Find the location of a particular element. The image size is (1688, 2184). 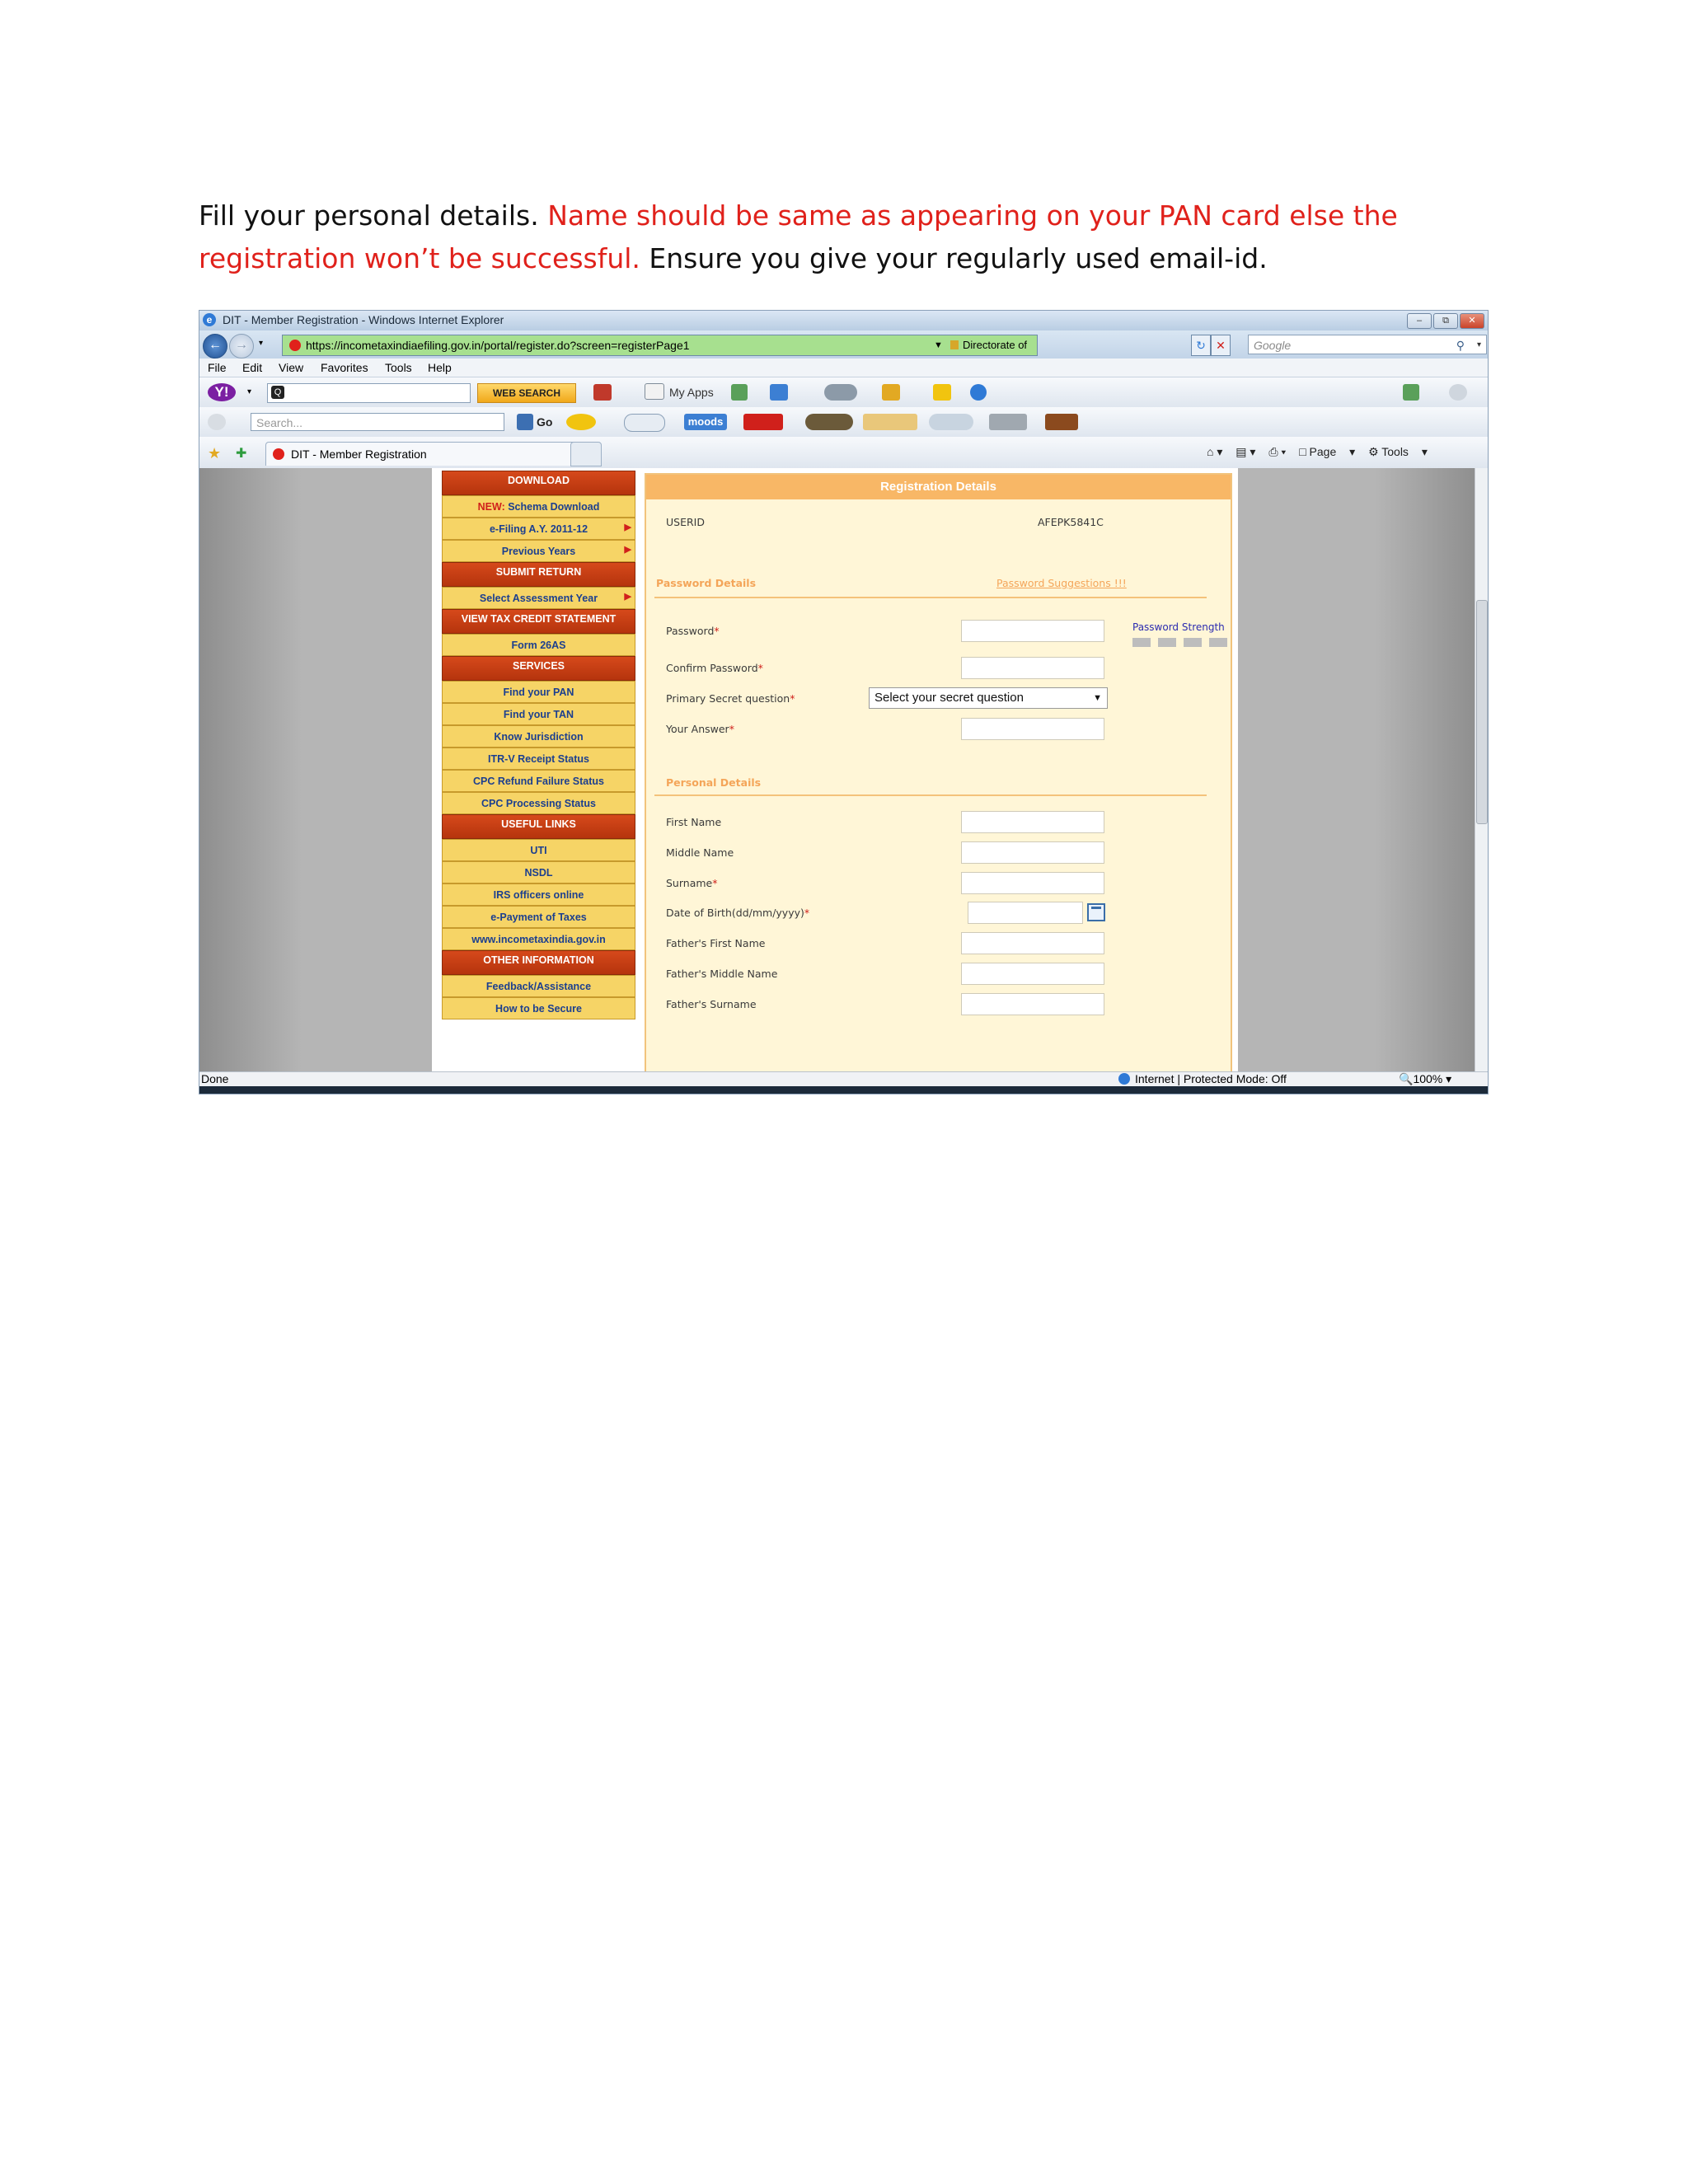

answer-input is located at coordinates (1032, 729).